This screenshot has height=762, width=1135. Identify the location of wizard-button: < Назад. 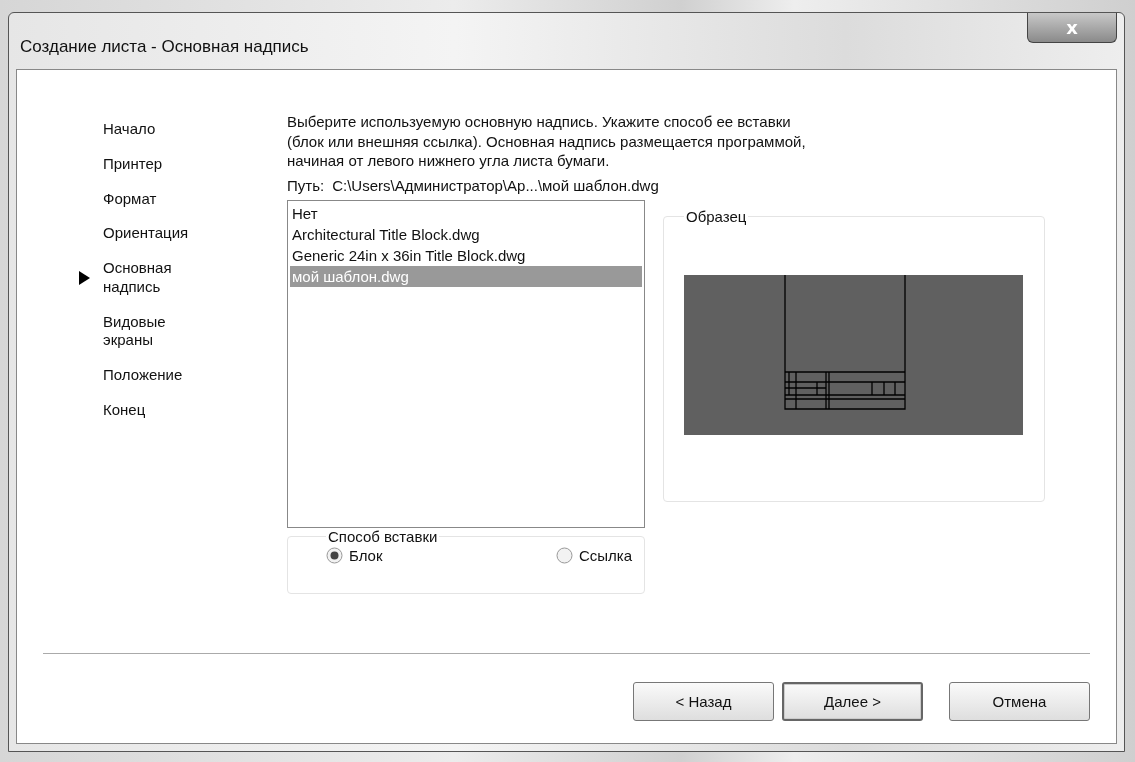
(703, 701).